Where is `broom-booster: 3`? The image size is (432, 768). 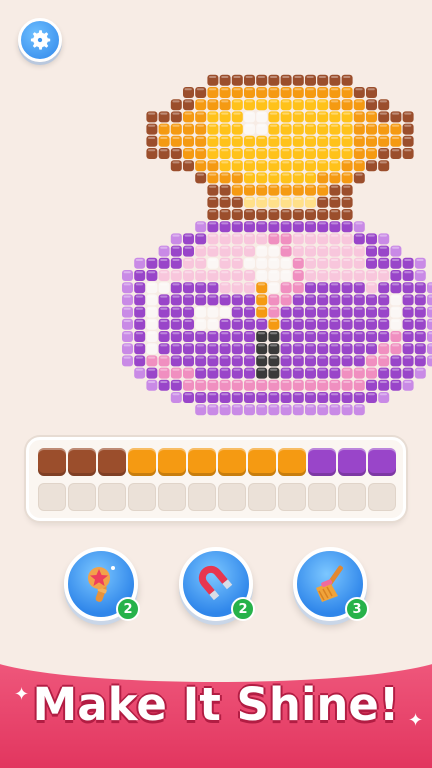 broom-booster: 3 is located at coordinates (331, 584).